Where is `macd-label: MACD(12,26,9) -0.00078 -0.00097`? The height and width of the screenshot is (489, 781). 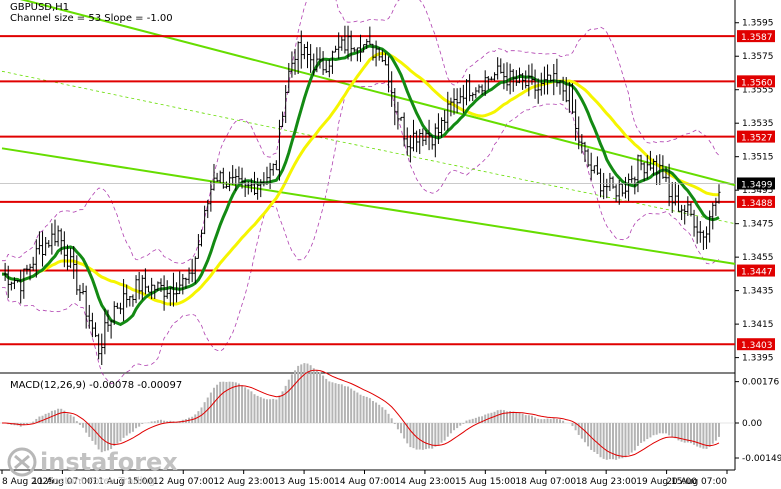
macd-label: MACD(12,26,9) -0.00078 -0.00097 is located at coordinates (96, 385).